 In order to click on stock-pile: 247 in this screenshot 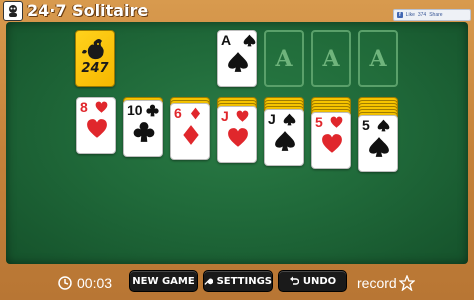, I will do `click(95, 58)`.